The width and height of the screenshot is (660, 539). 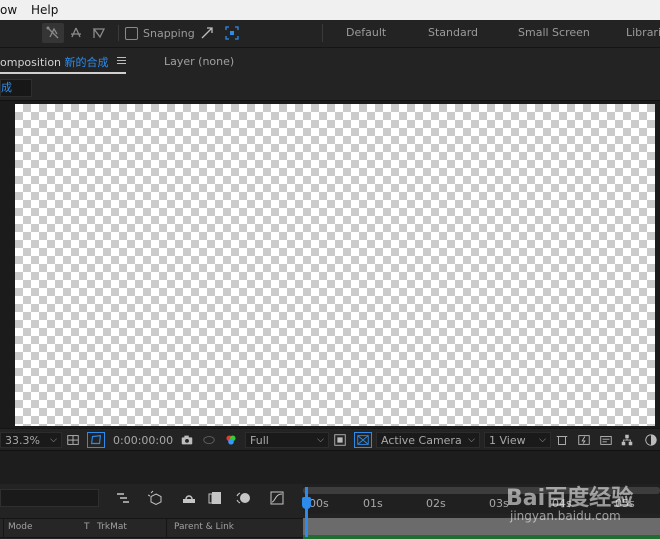 I want to click on timeline-button, so click(x=607, y=440).